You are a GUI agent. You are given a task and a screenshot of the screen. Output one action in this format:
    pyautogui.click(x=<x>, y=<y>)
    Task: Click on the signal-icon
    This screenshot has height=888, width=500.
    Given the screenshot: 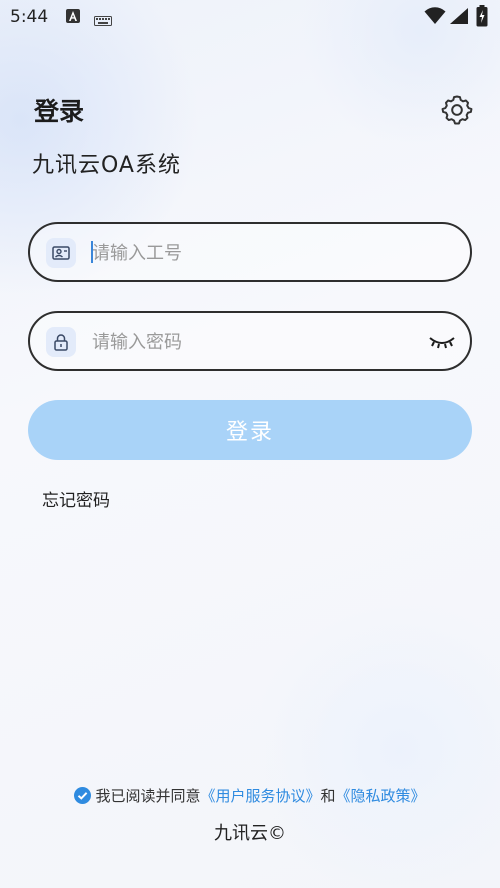 What is the action you would take?
    pyautogui.click(x=459, y=18)
    